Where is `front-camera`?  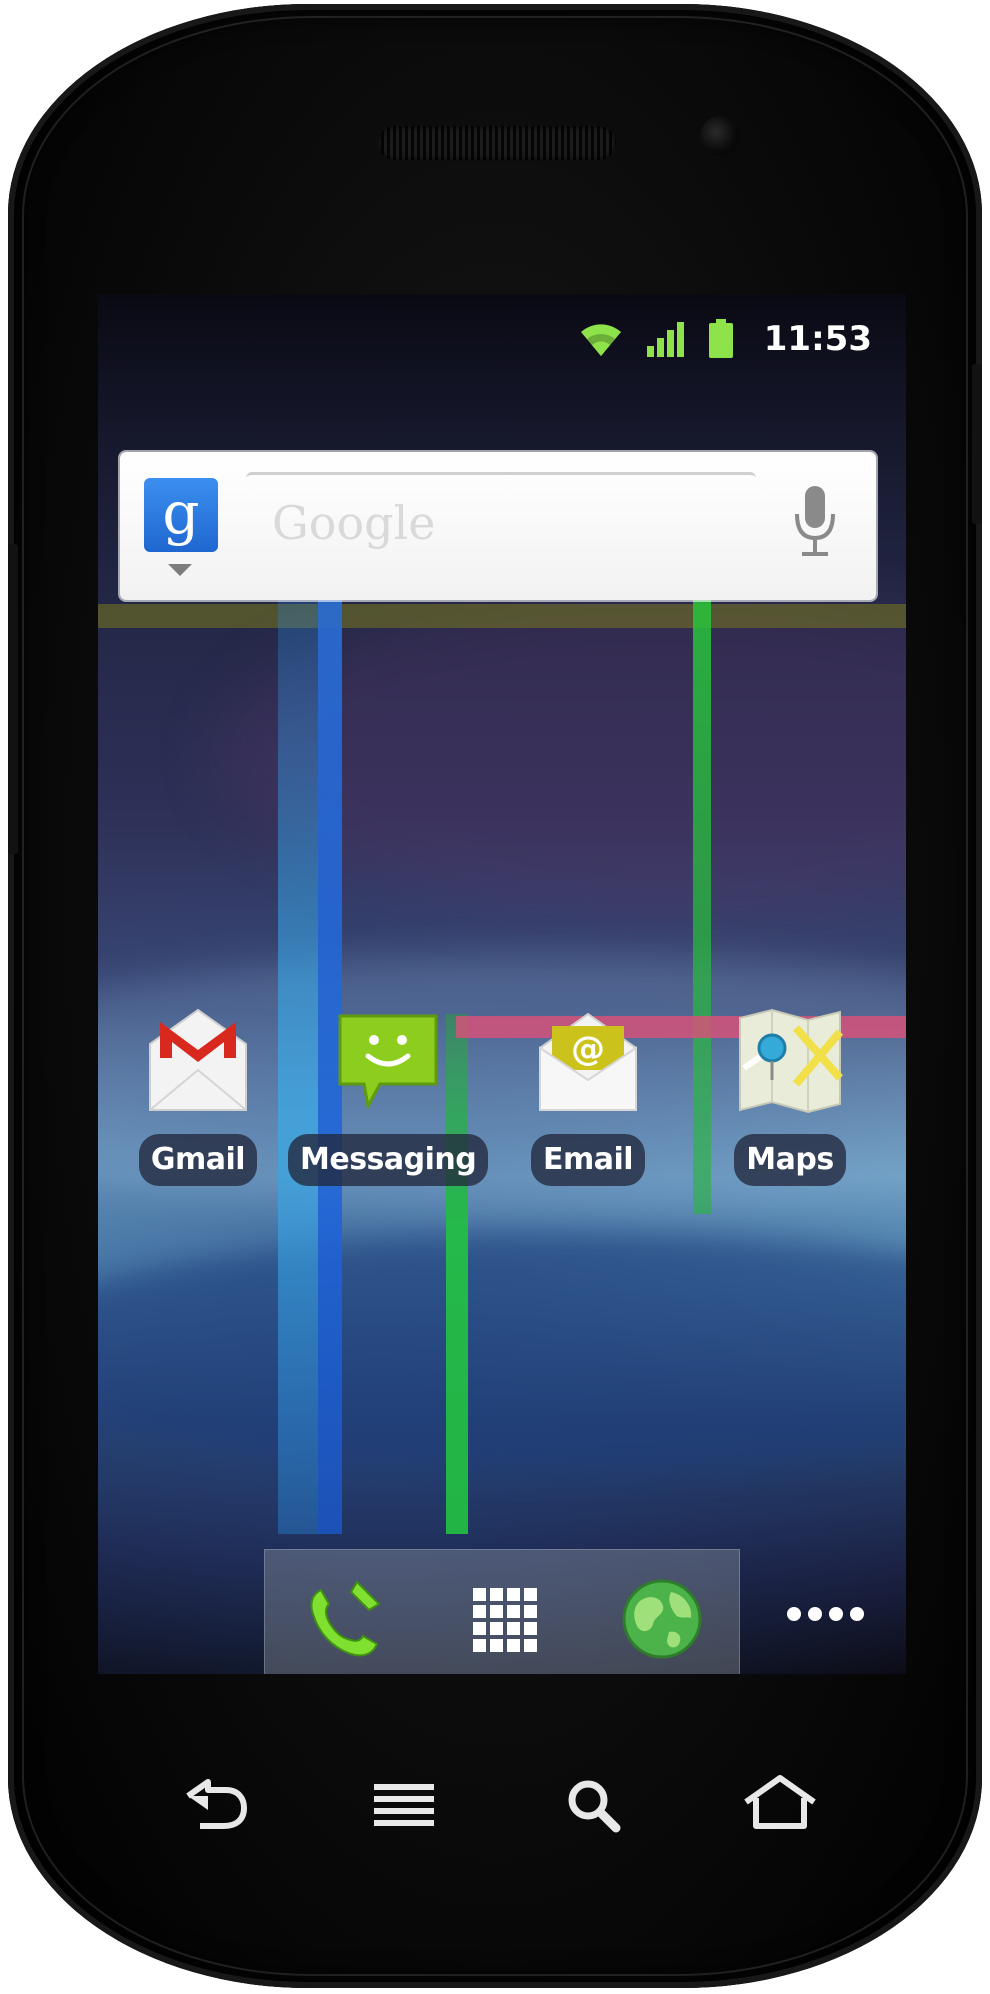 front-camera is located at coordinates (720, 136).